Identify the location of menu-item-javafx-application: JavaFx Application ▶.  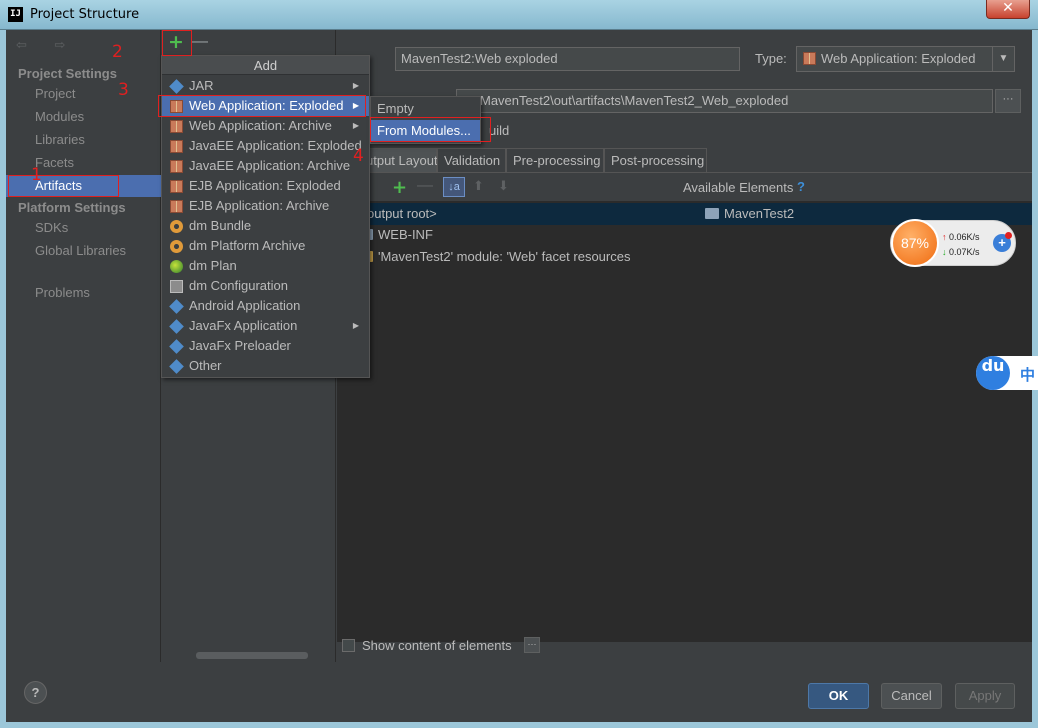
(265, 326).